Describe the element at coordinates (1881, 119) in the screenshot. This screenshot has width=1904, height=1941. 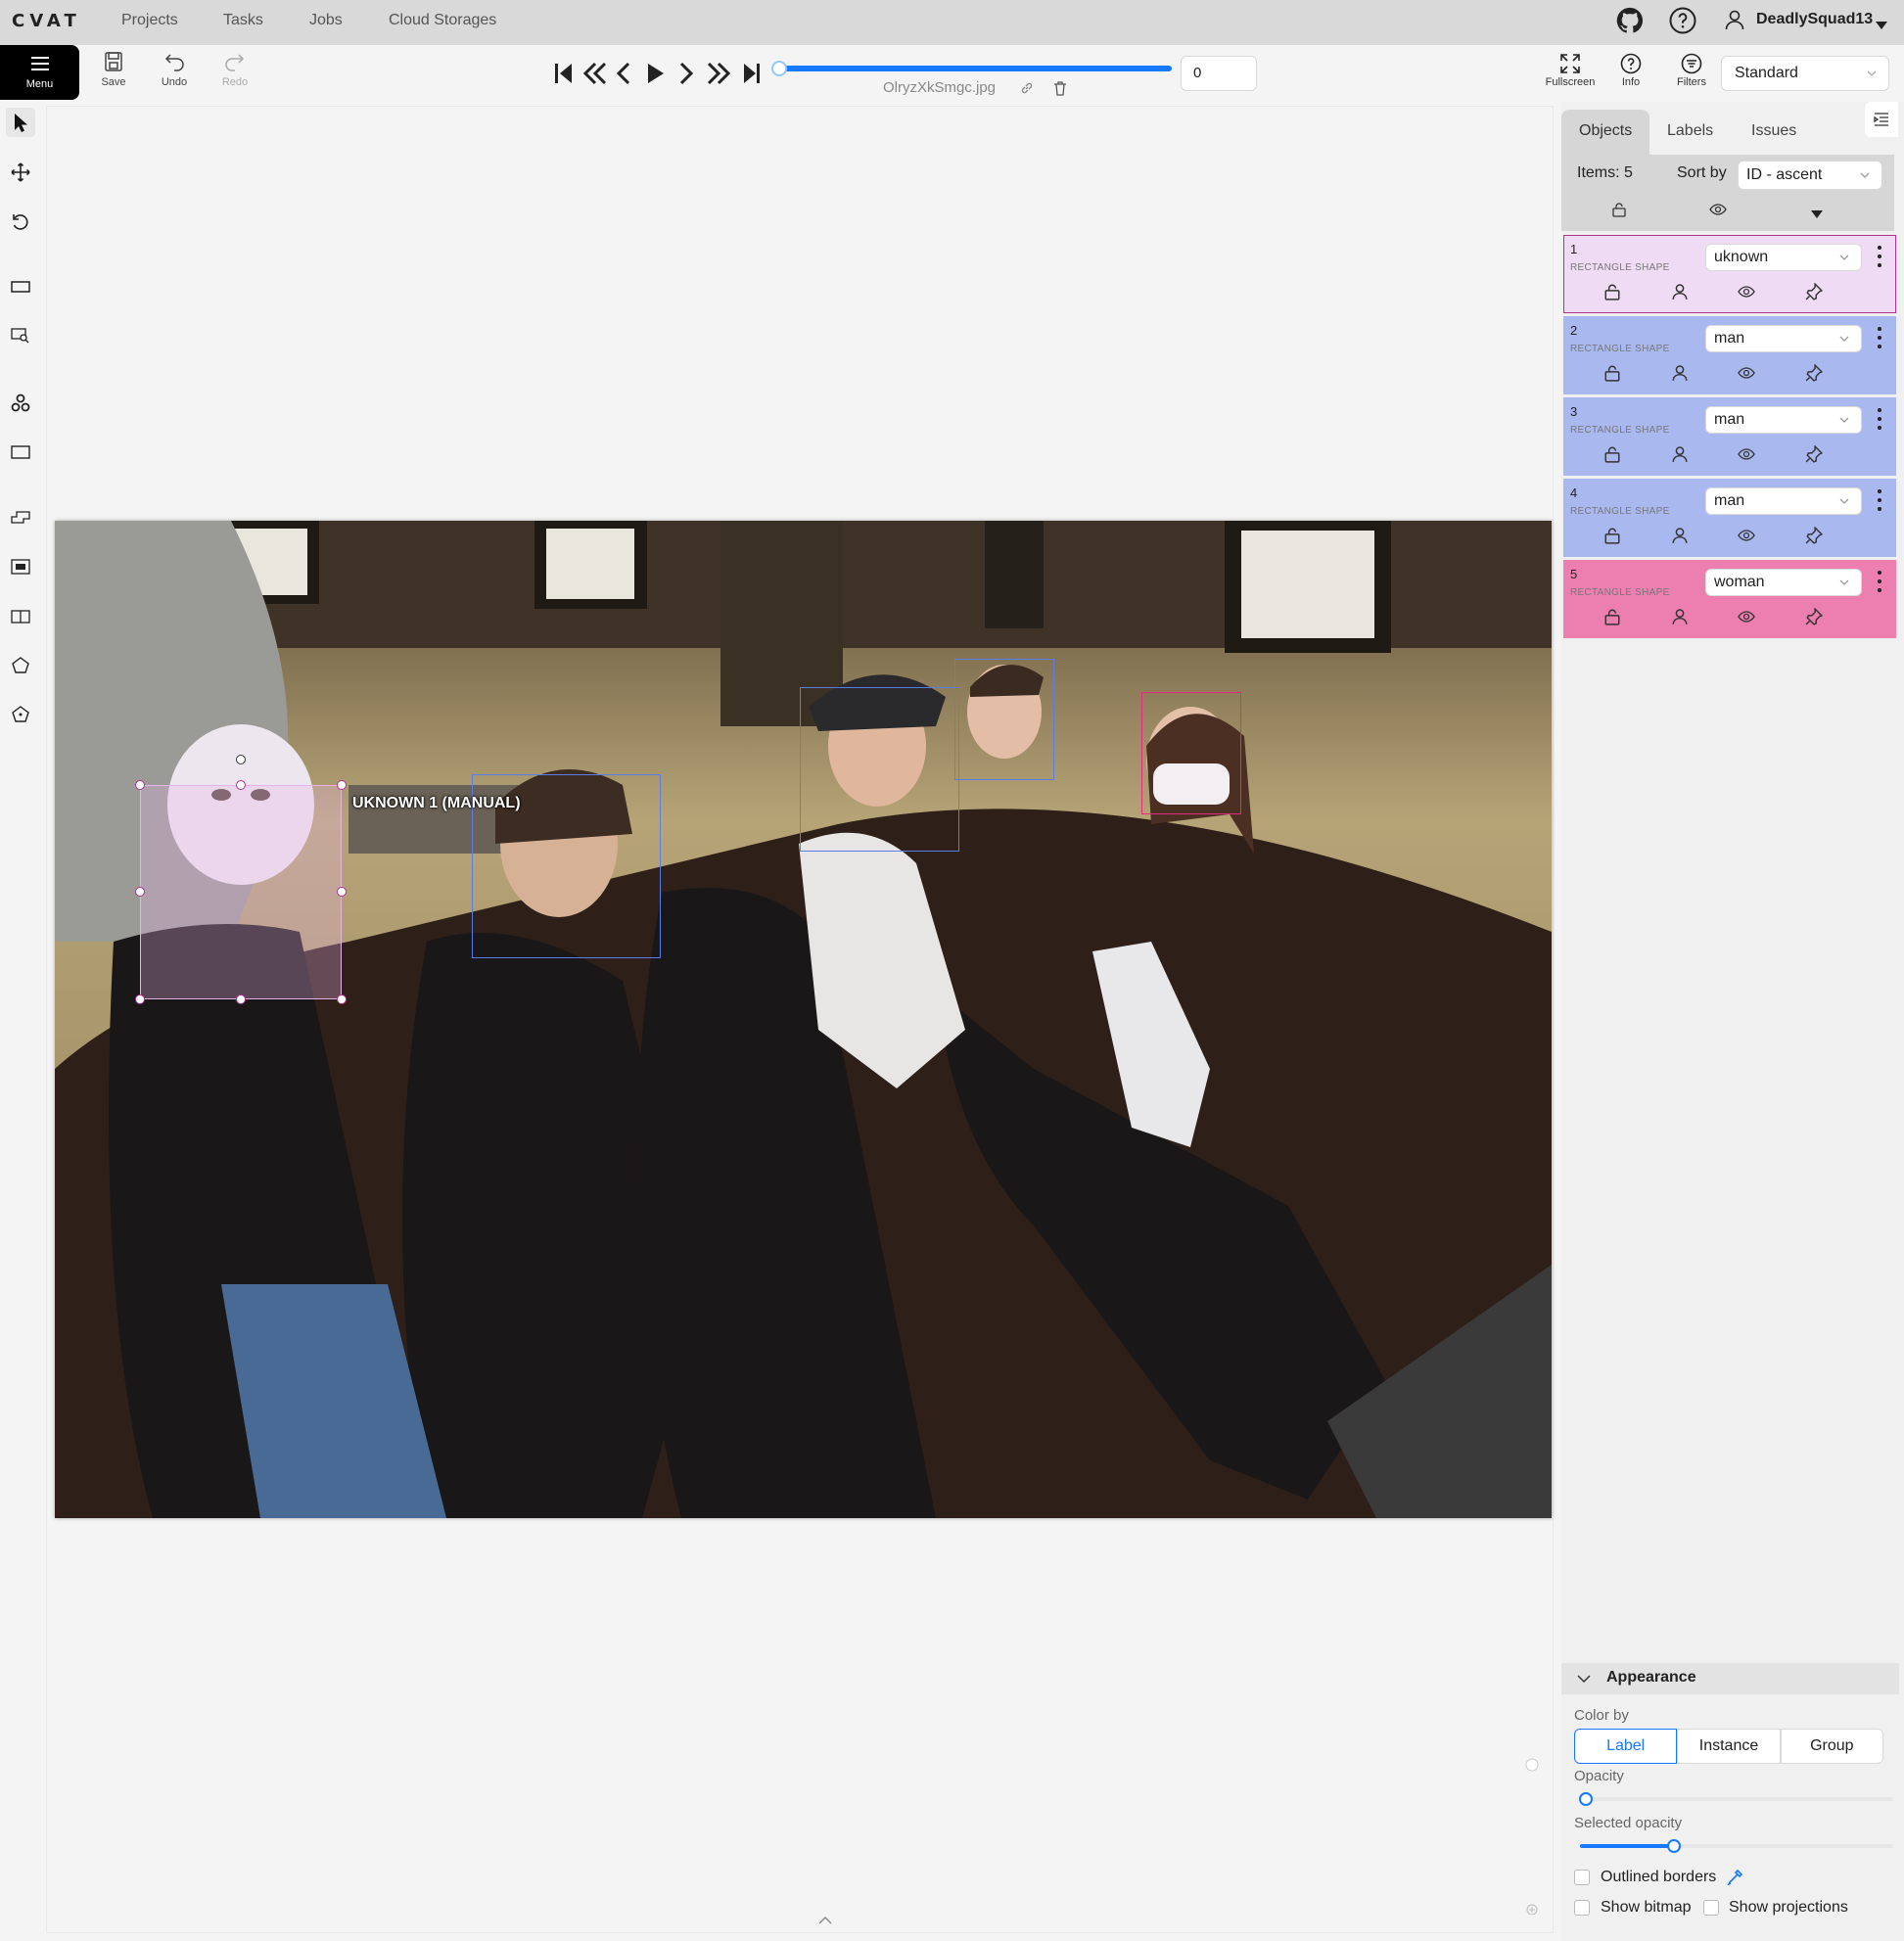
I see `sidebar-collapse-button` at that location.